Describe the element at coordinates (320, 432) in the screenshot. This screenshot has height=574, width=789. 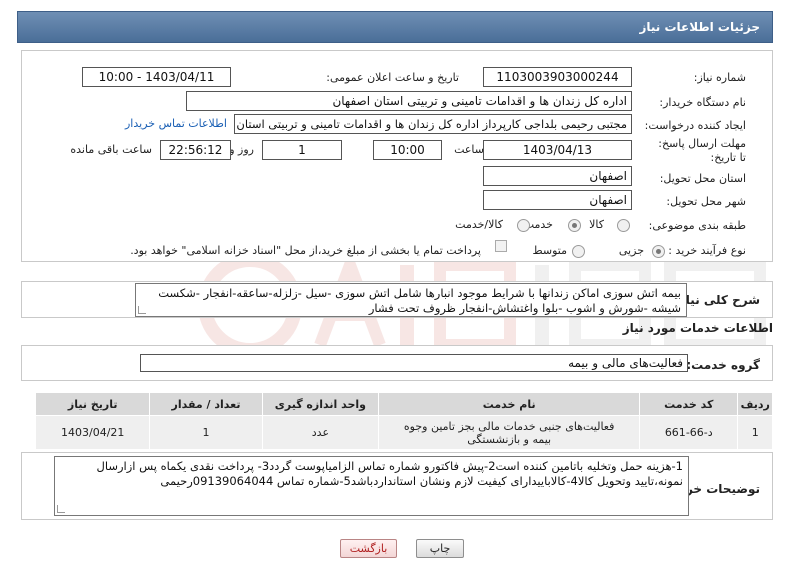
I see `cell-unit: عدد` at that location.